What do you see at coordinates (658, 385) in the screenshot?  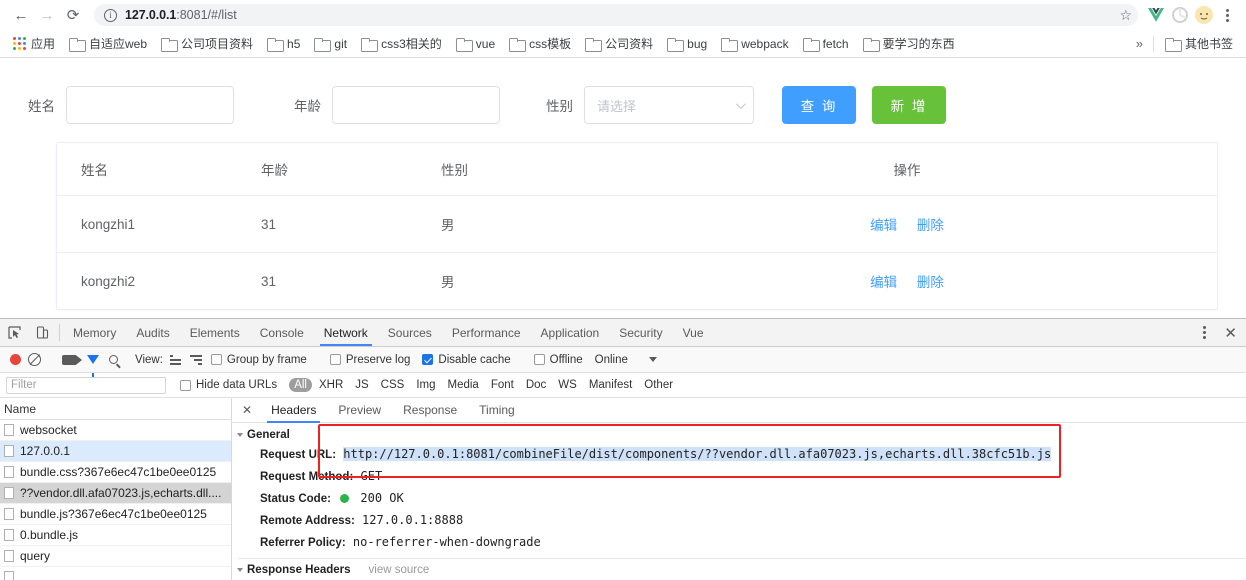 I see `filter-type-other: Other` at bounding box center [658, 385].